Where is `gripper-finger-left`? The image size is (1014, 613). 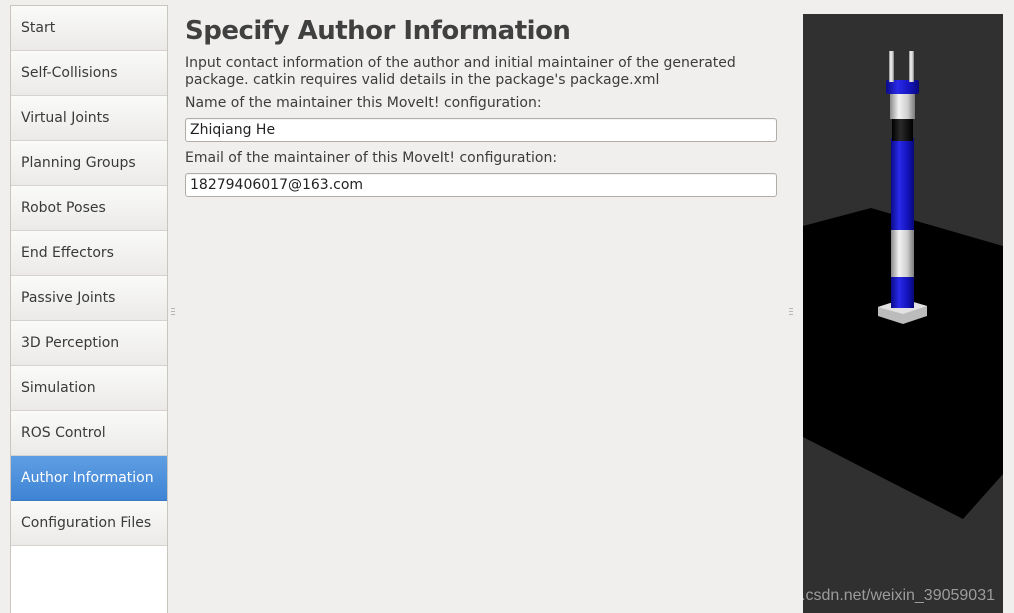 gripper-finger-left is located at coordinates (891, 66).